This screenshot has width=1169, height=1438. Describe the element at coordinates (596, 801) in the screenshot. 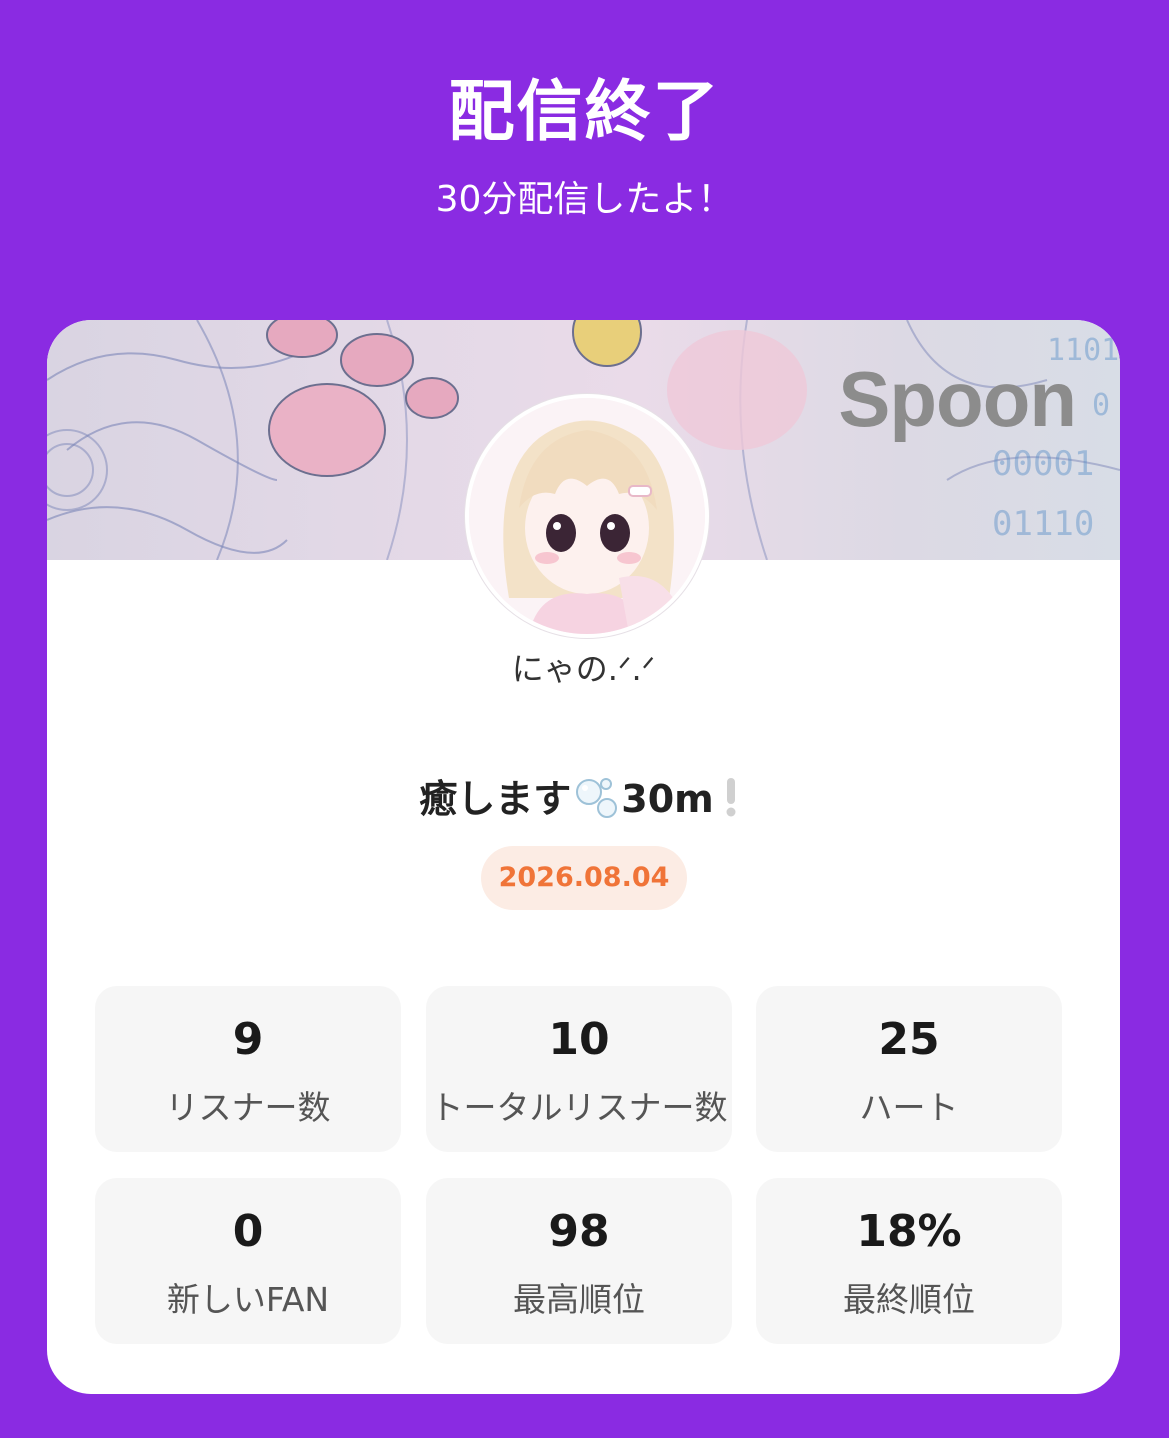

I see `bubbles-icon` at that location.